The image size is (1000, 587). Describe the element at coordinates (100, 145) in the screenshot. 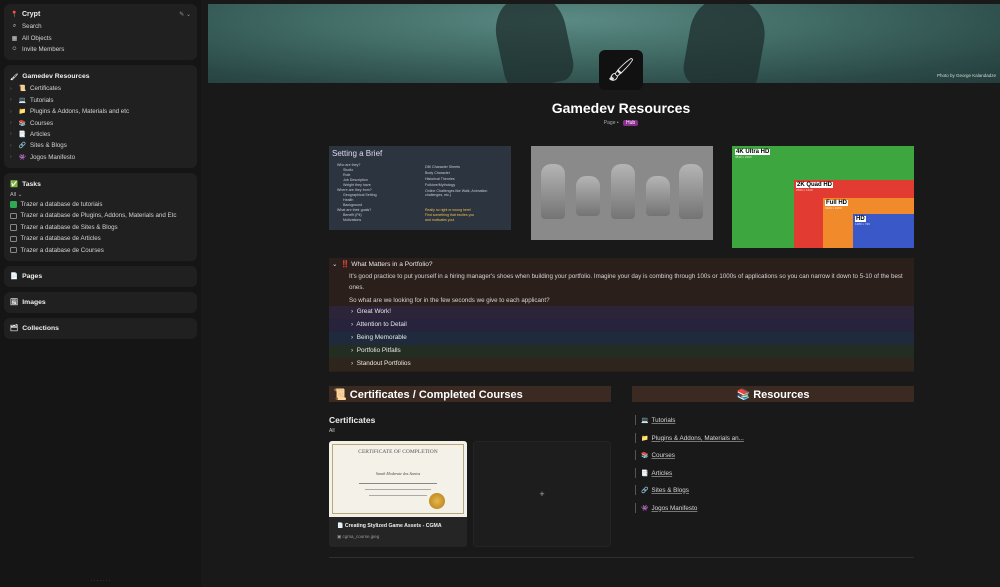

I see `sidebar-item-sites-blogs: › 🔗 Sites & Blogs` at that location.